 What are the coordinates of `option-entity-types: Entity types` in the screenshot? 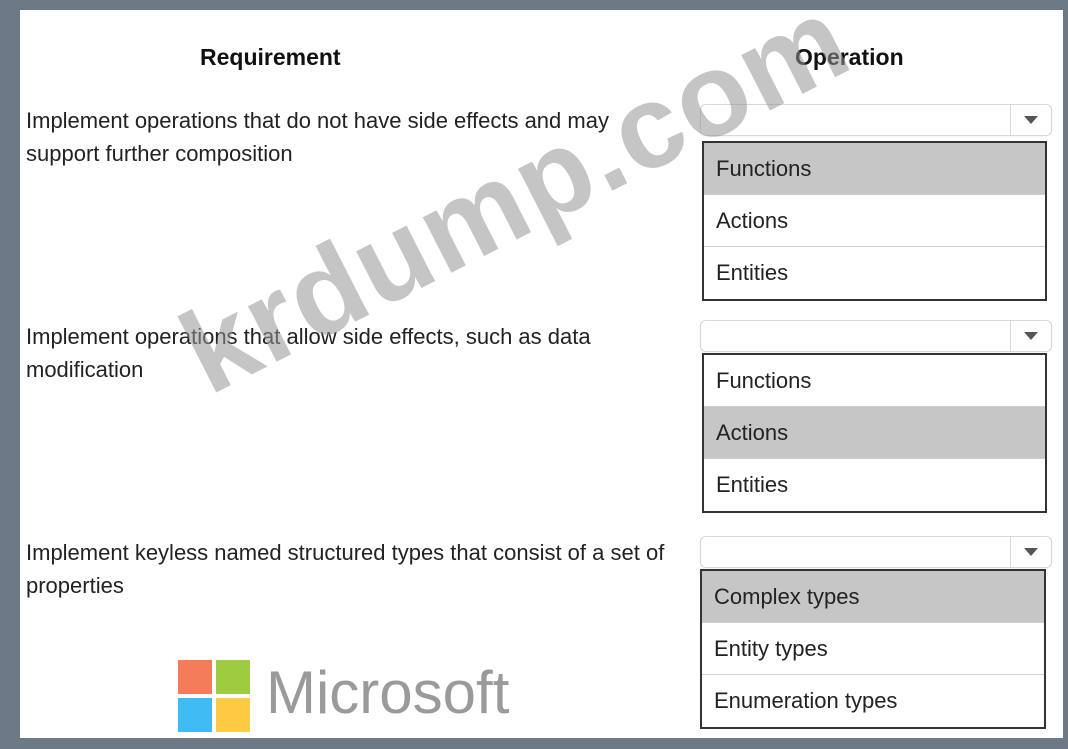 It's located at (873, 649).